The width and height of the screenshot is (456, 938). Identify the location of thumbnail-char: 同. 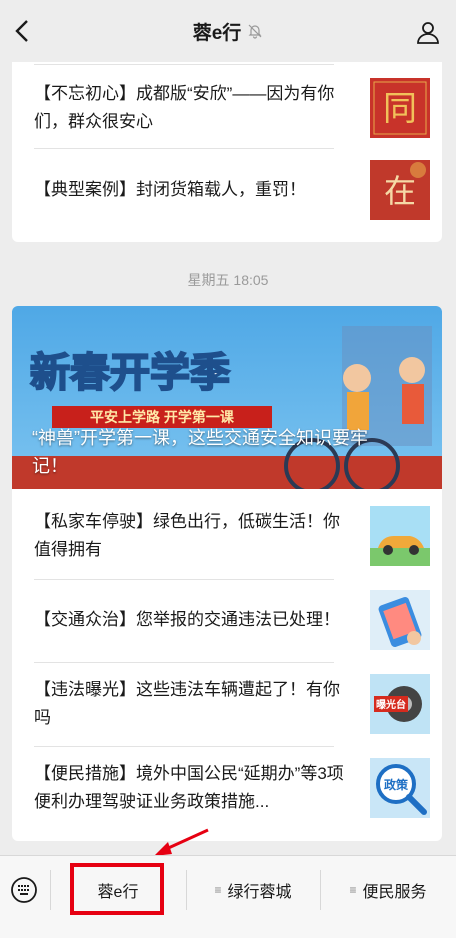
(400, 109).